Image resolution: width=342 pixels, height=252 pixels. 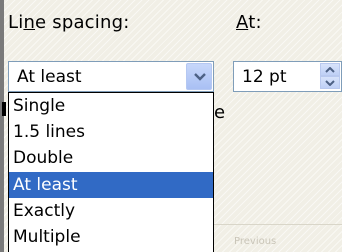 What do you see at coordinates (111, 158) in the screenshot?
I see `option-double: Double` at bounding box center [111, 158].